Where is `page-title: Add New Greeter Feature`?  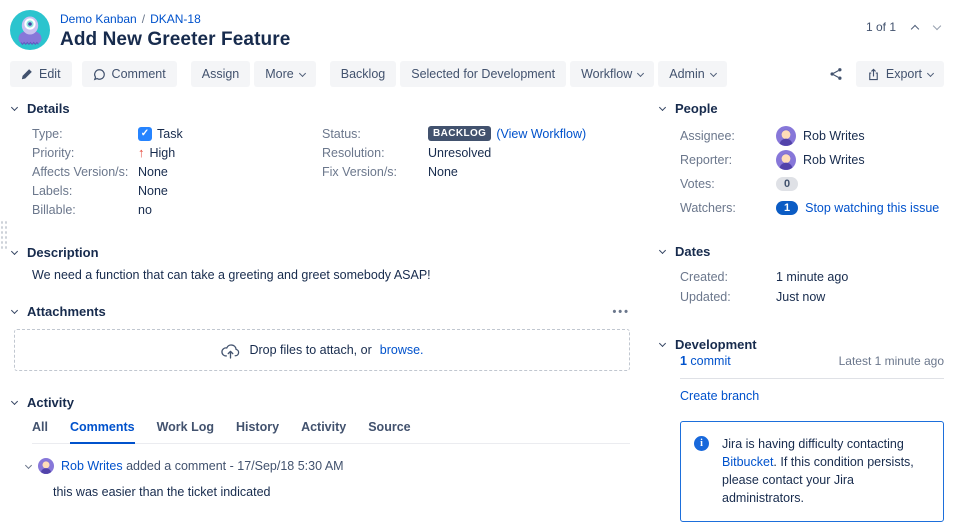
page-title: Add New Greeter Feature is located at coordinates (175, 39).